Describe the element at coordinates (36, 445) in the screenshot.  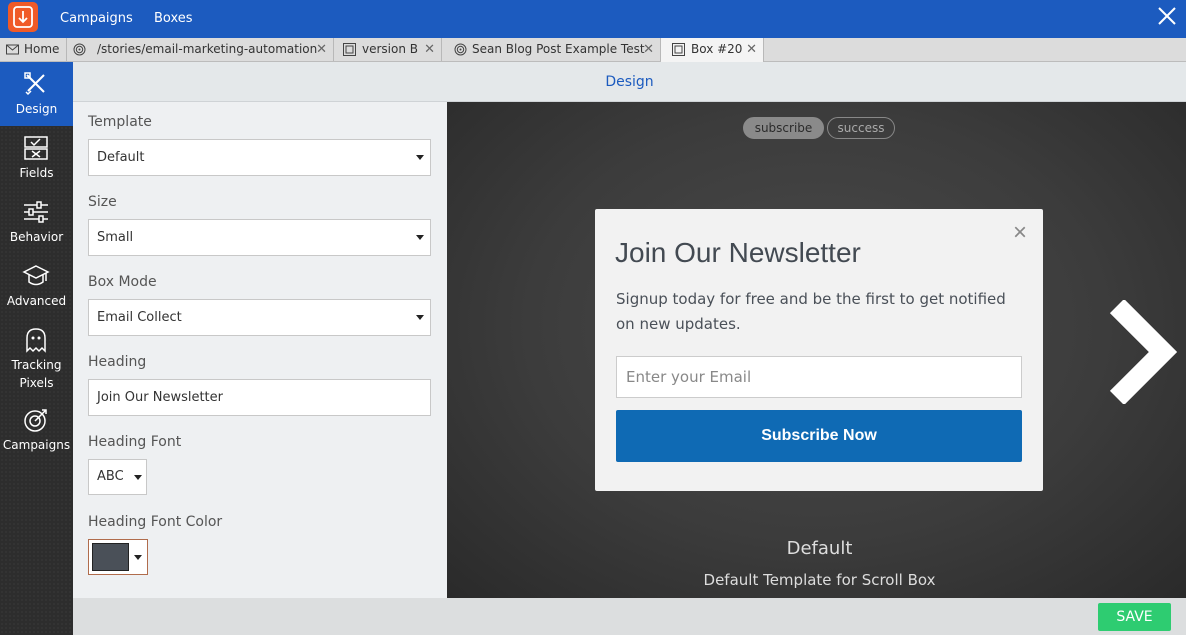
I see `sidebar-item-label: Campaigns` at that location.